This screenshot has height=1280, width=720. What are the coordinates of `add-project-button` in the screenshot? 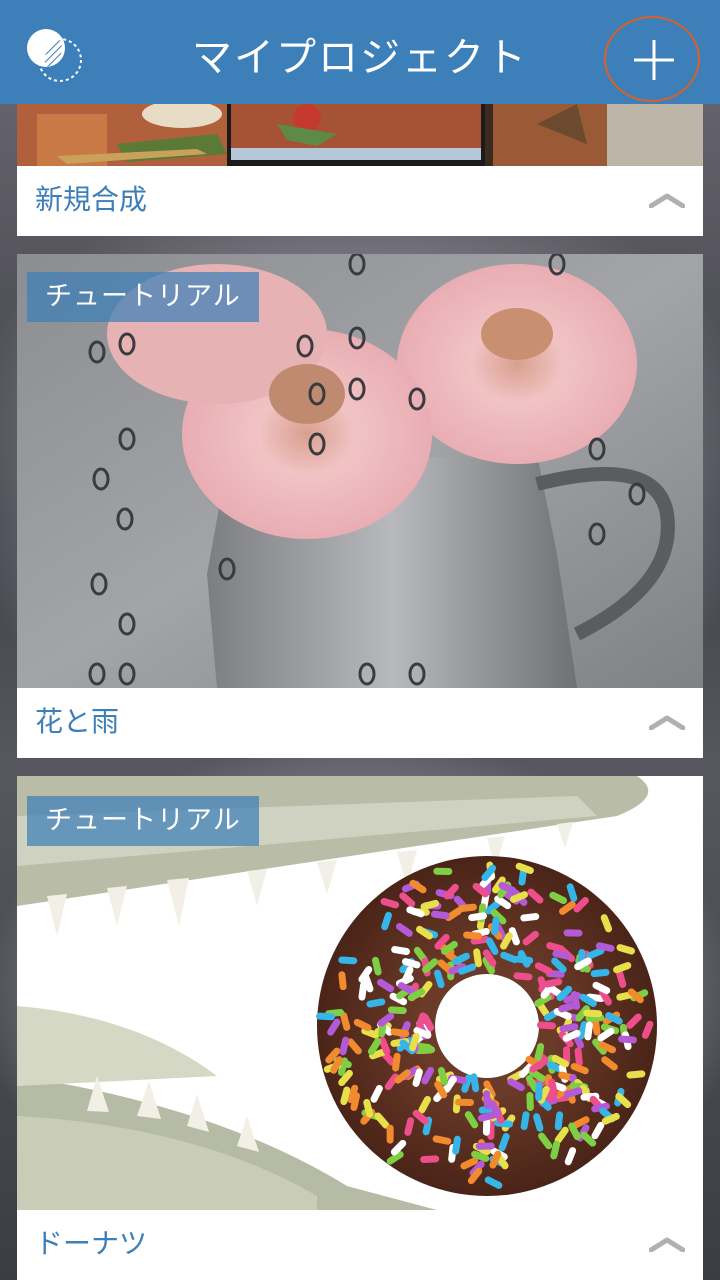 It's located at (652, 59).